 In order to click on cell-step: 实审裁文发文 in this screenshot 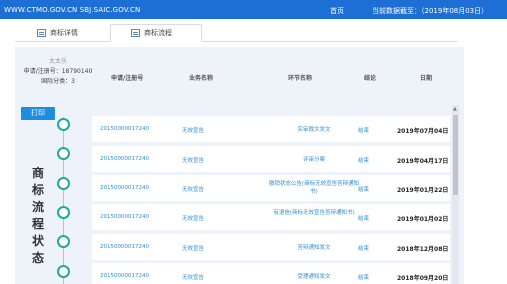, I will do `click(314, 130)`.